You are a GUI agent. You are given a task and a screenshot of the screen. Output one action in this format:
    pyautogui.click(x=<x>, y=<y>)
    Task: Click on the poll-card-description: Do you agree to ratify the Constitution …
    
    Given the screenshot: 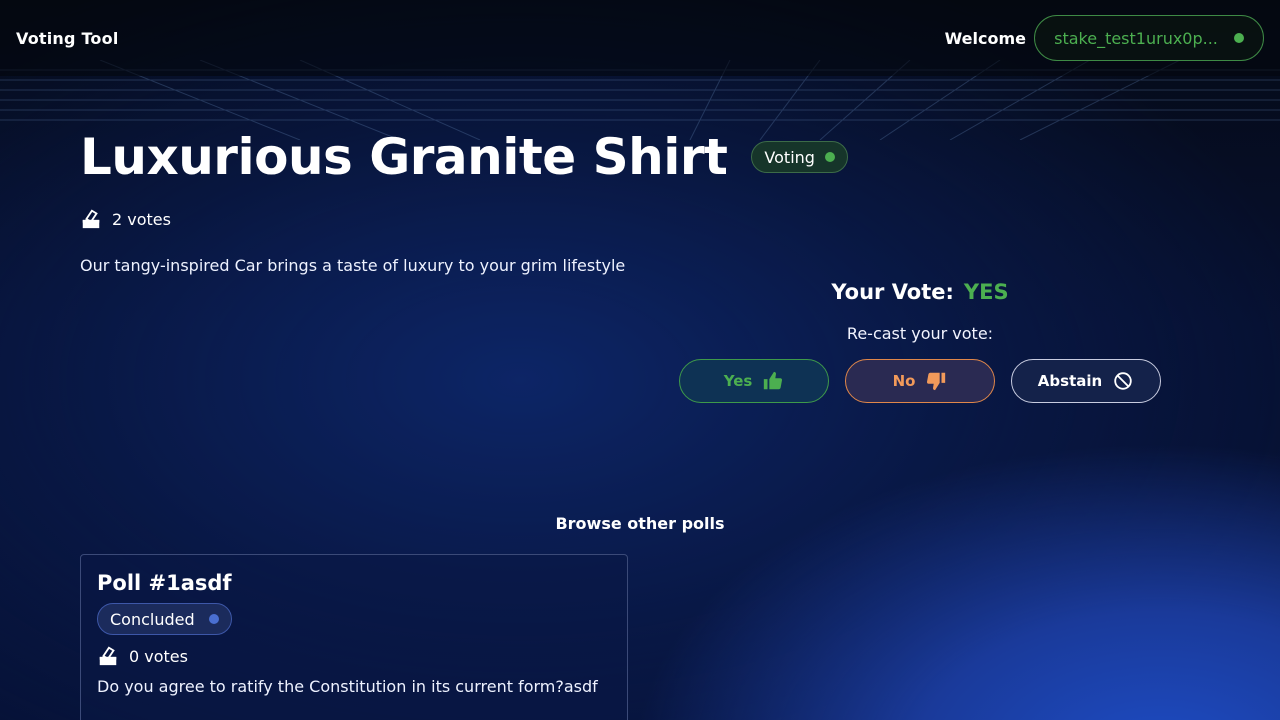 What is the action you would take?
    pyautogui.click(x=347, y=686)
    